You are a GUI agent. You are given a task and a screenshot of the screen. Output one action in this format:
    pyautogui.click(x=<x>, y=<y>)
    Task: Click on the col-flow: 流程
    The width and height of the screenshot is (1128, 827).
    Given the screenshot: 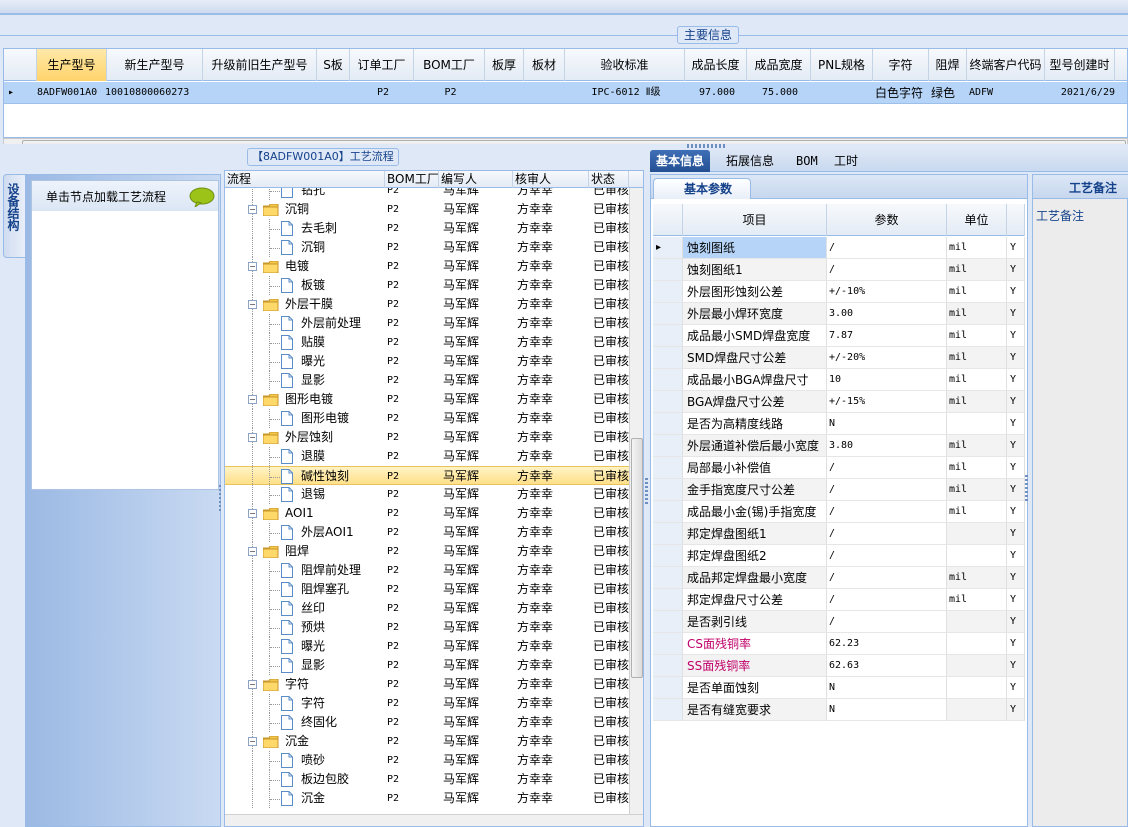 What is the action you would take?
    pyautogui.click(x=305, y=179)
    